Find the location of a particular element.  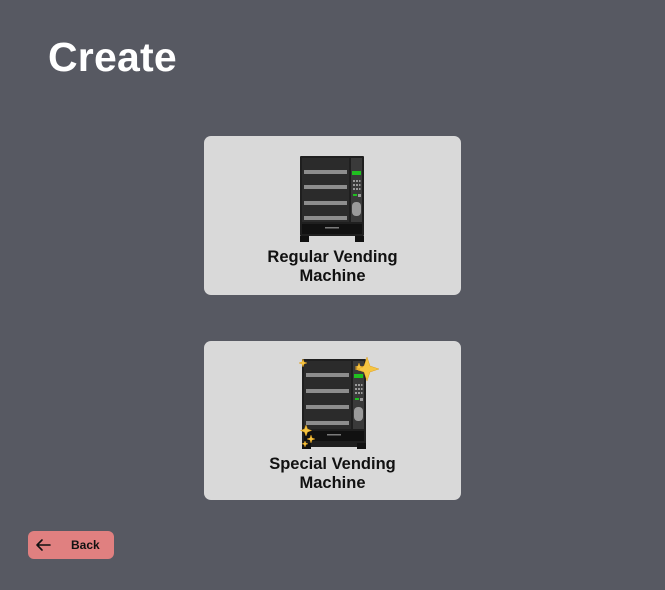

regular-vending-machine-option: Regular Vending Machine is located at coordinates (332, 215).